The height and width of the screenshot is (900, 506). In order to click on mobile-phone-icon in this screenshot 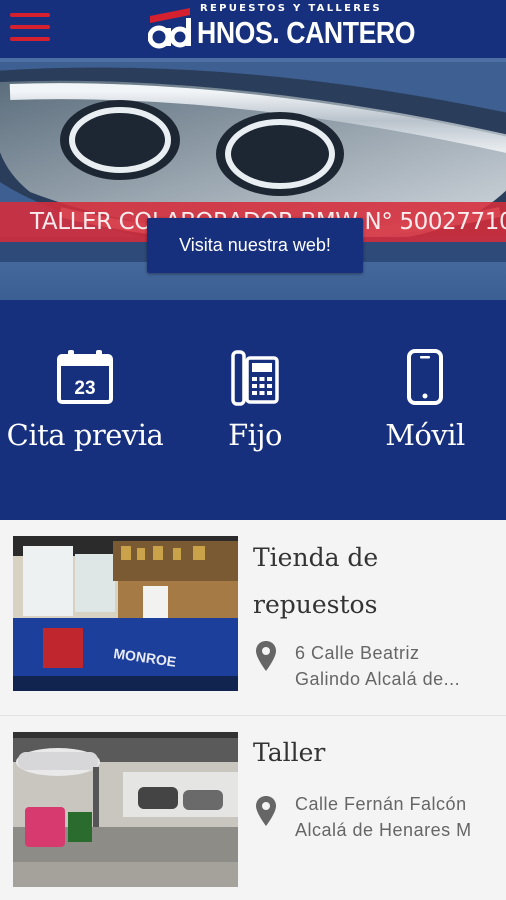, I will do `click(425, 377)`.